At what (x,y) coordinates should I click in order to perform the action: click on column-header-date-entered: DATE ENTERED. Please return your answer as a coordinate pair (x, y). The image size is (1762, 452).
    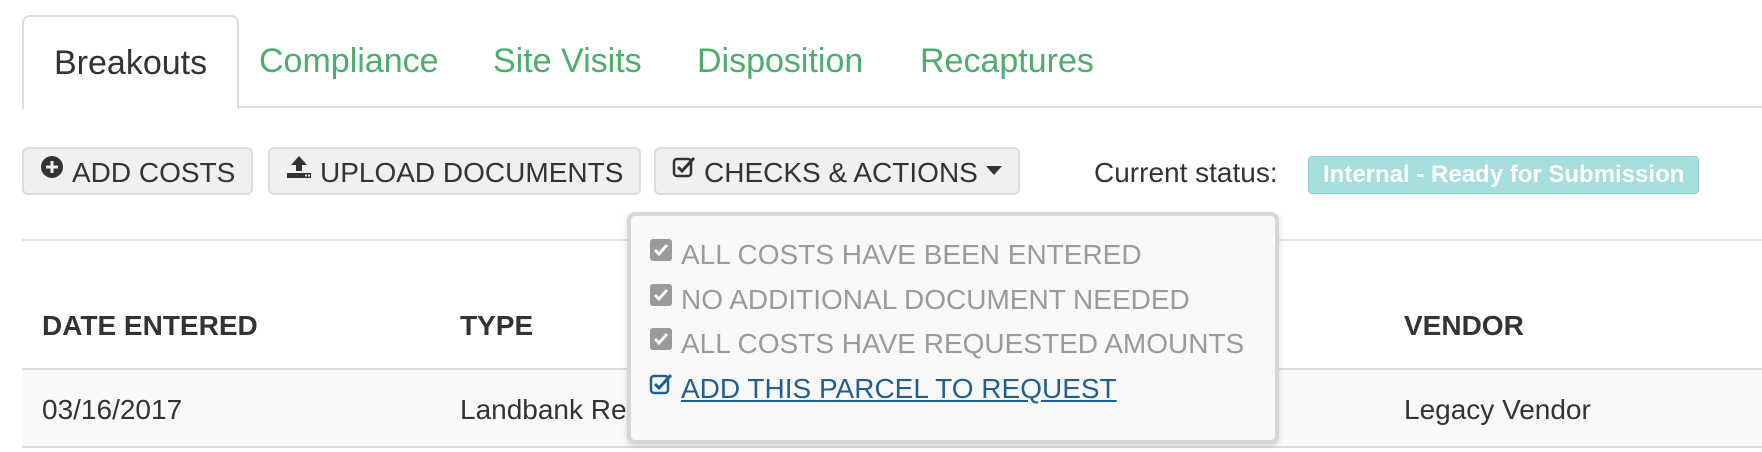
    Looking at the image, I should click on (150, 326).